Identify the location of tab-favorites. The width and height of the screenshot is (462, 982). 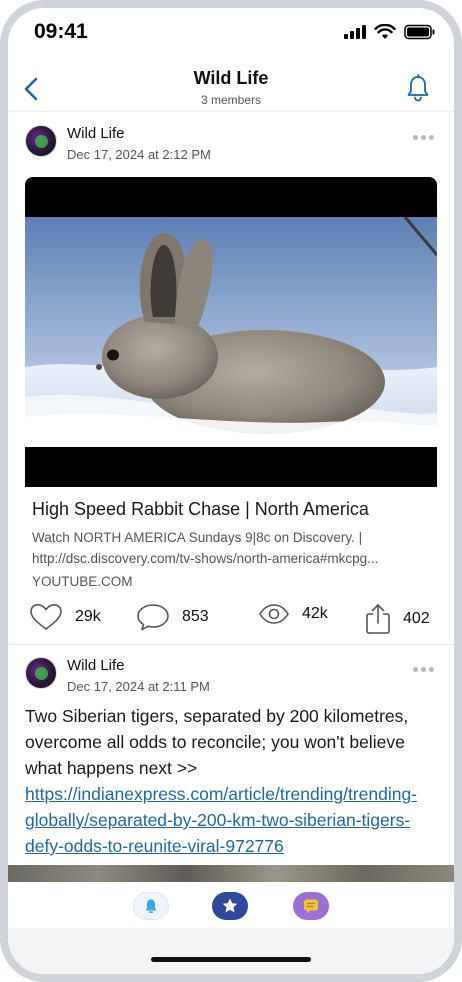
(230, 906).